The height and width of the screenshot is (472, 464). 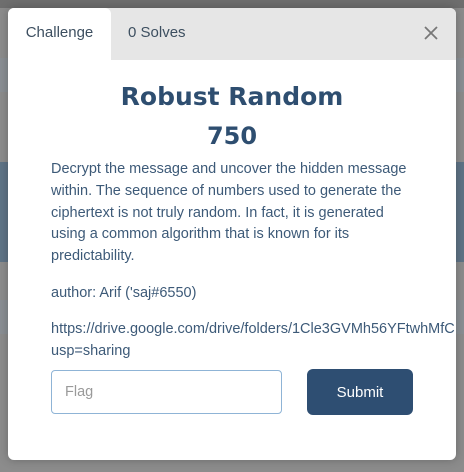 What do you see at coordinates (166, 392) in the screenshot?
I see `flag-input` at bounding box center [166, 392].